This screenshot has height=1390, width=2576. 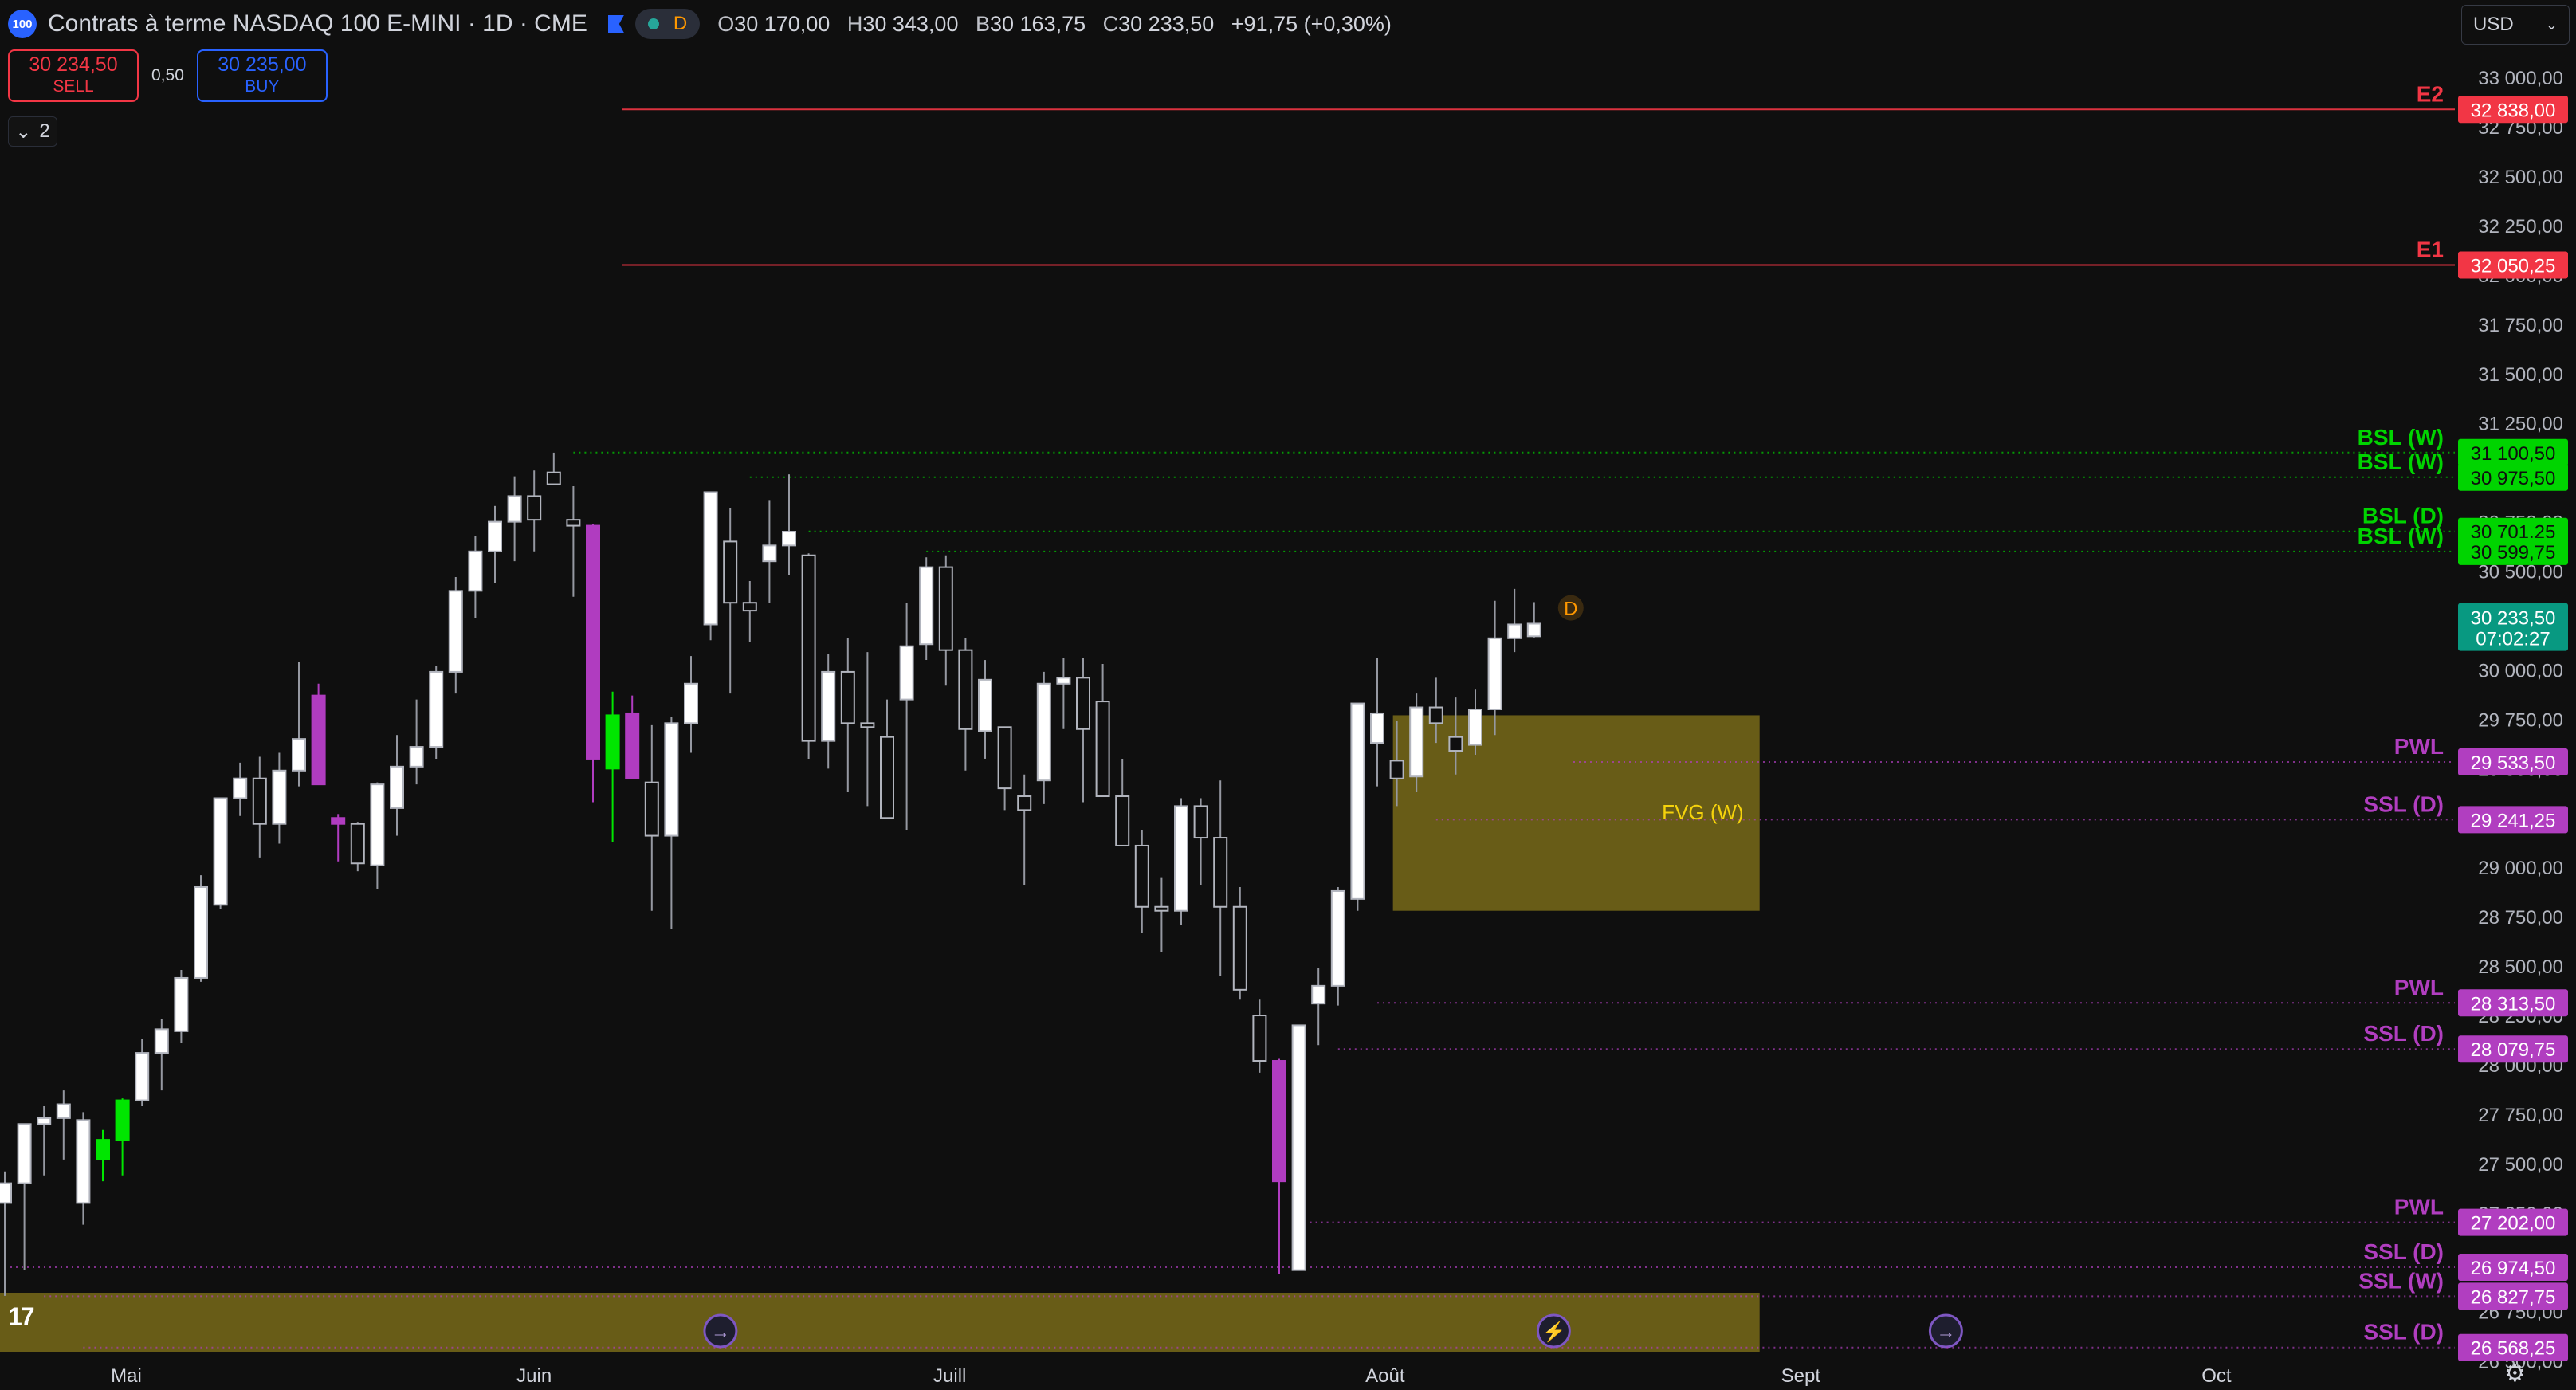 What do you see at coordinates (1038, 24) in the screenshot?
I see `ohlc-low: 30 163,75` at bounding box center [1038, 24].